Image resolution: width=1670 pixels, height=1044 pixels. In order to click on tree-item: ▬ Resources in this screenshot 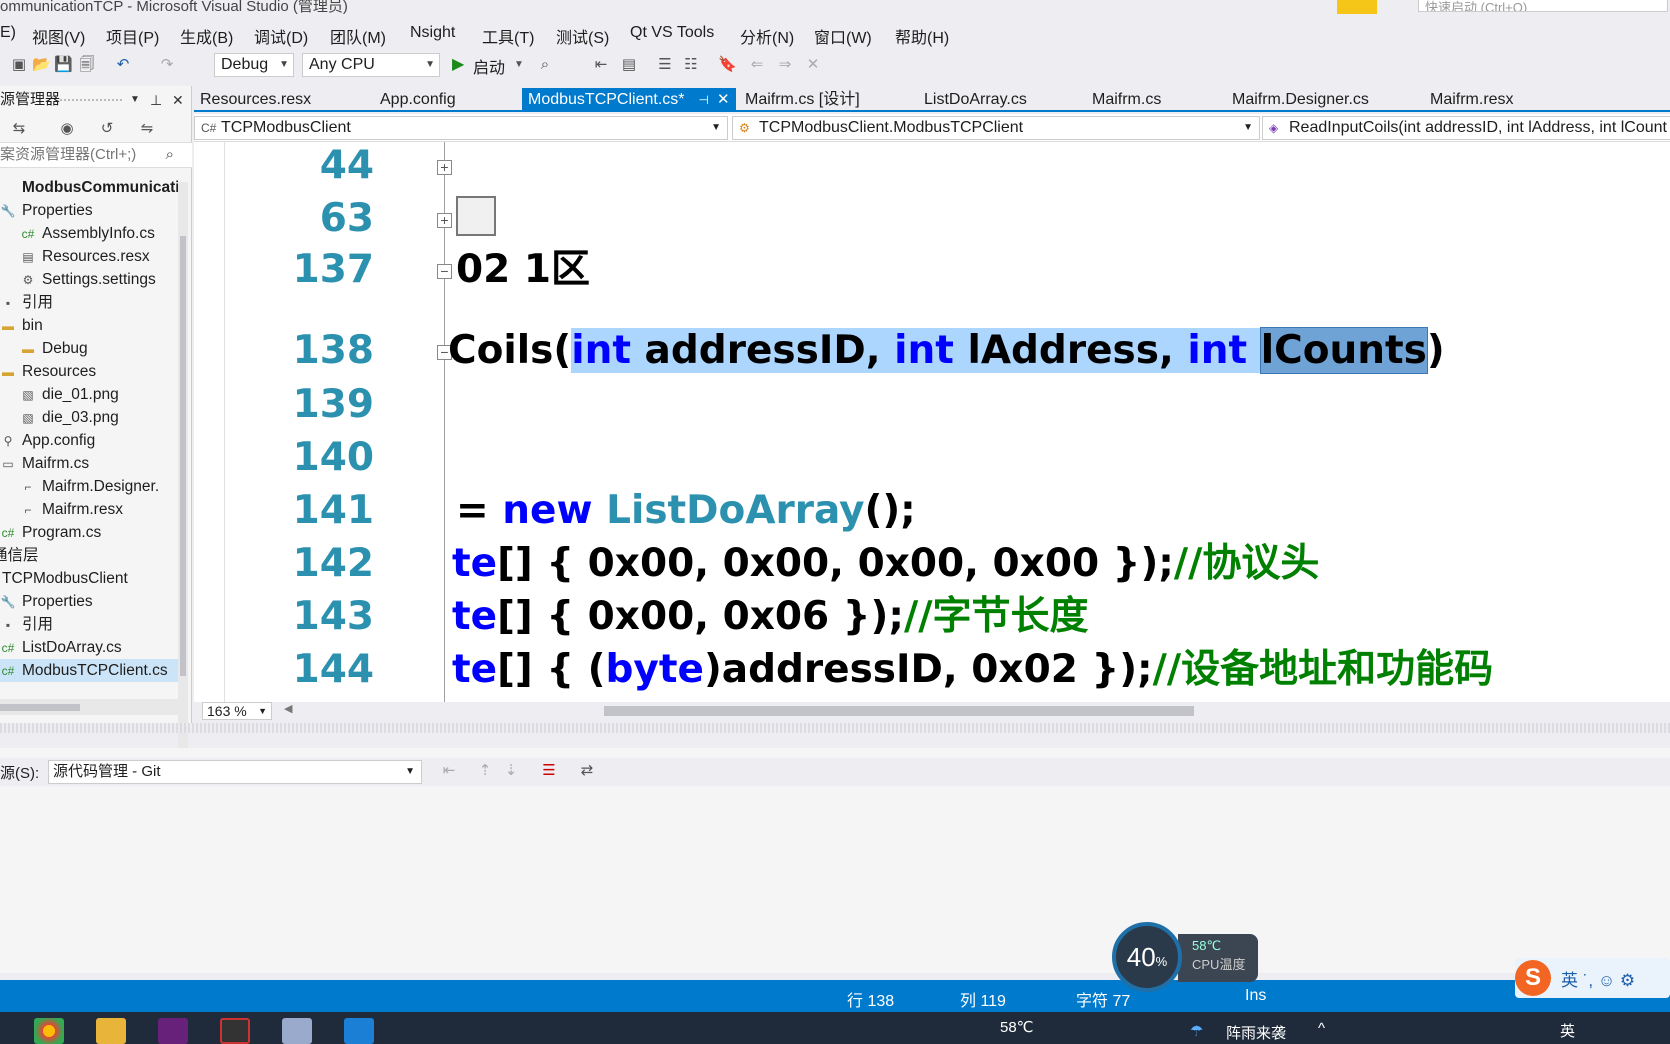, I will do `click(48, 371)`.